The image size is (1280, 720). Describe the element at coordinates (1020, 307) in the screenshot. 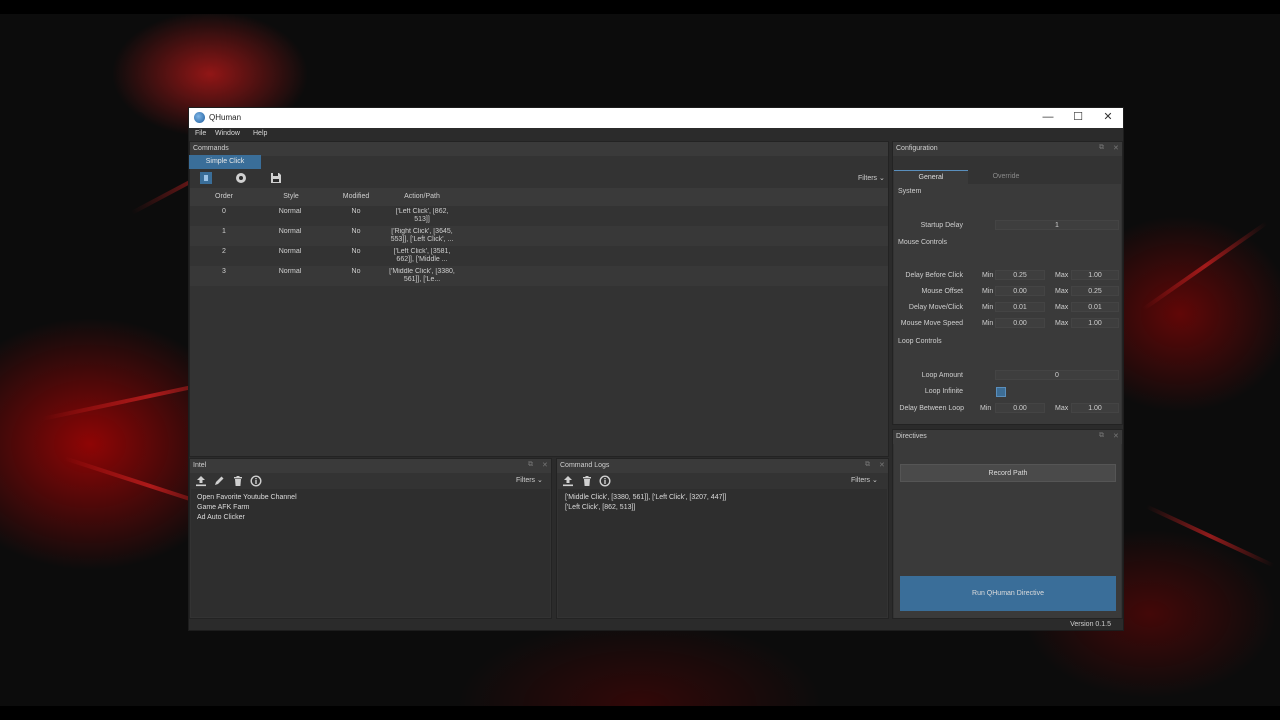

I see `delay-move-click-min: 0.01` at that location.